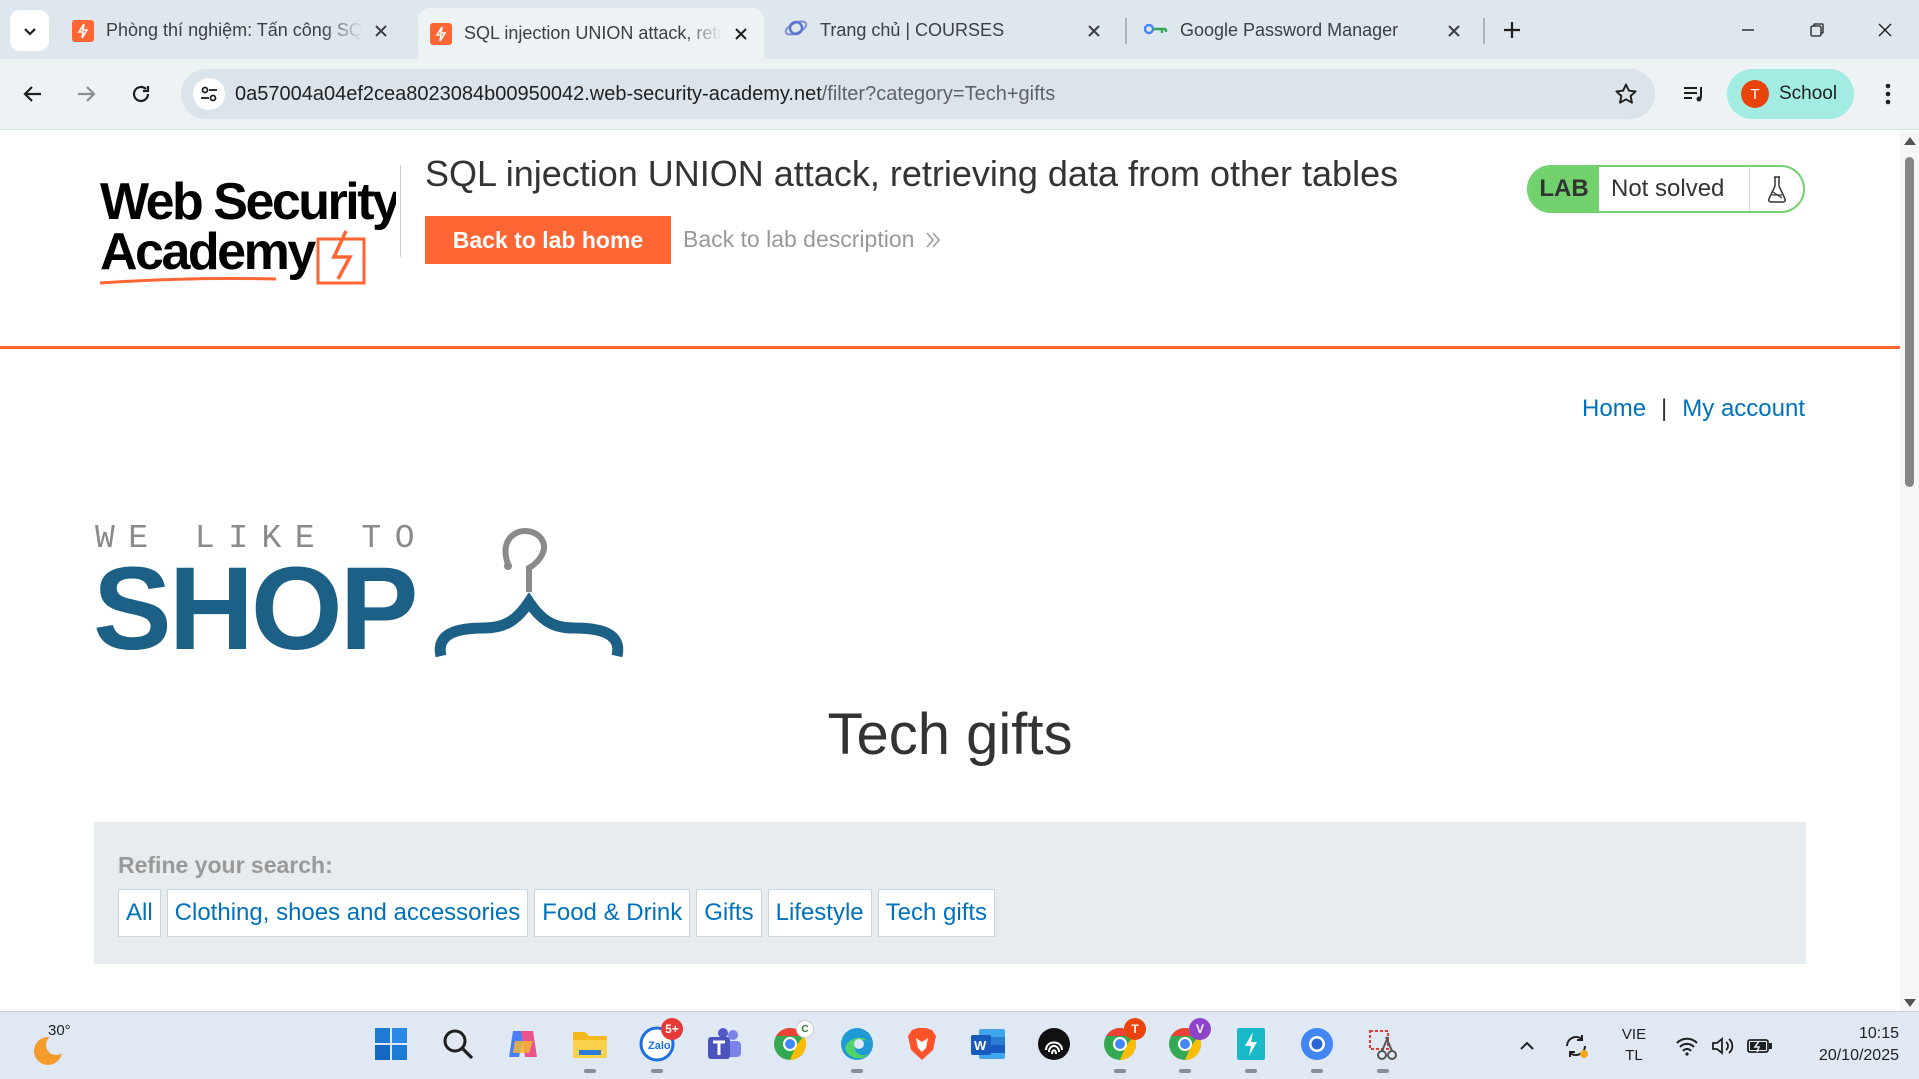 This screenshot has width=1919, height=1079. What do you see at coordinates (1748, 30) in the screenshot?
I see `minimize-button` at bounding box center [1748, 30].